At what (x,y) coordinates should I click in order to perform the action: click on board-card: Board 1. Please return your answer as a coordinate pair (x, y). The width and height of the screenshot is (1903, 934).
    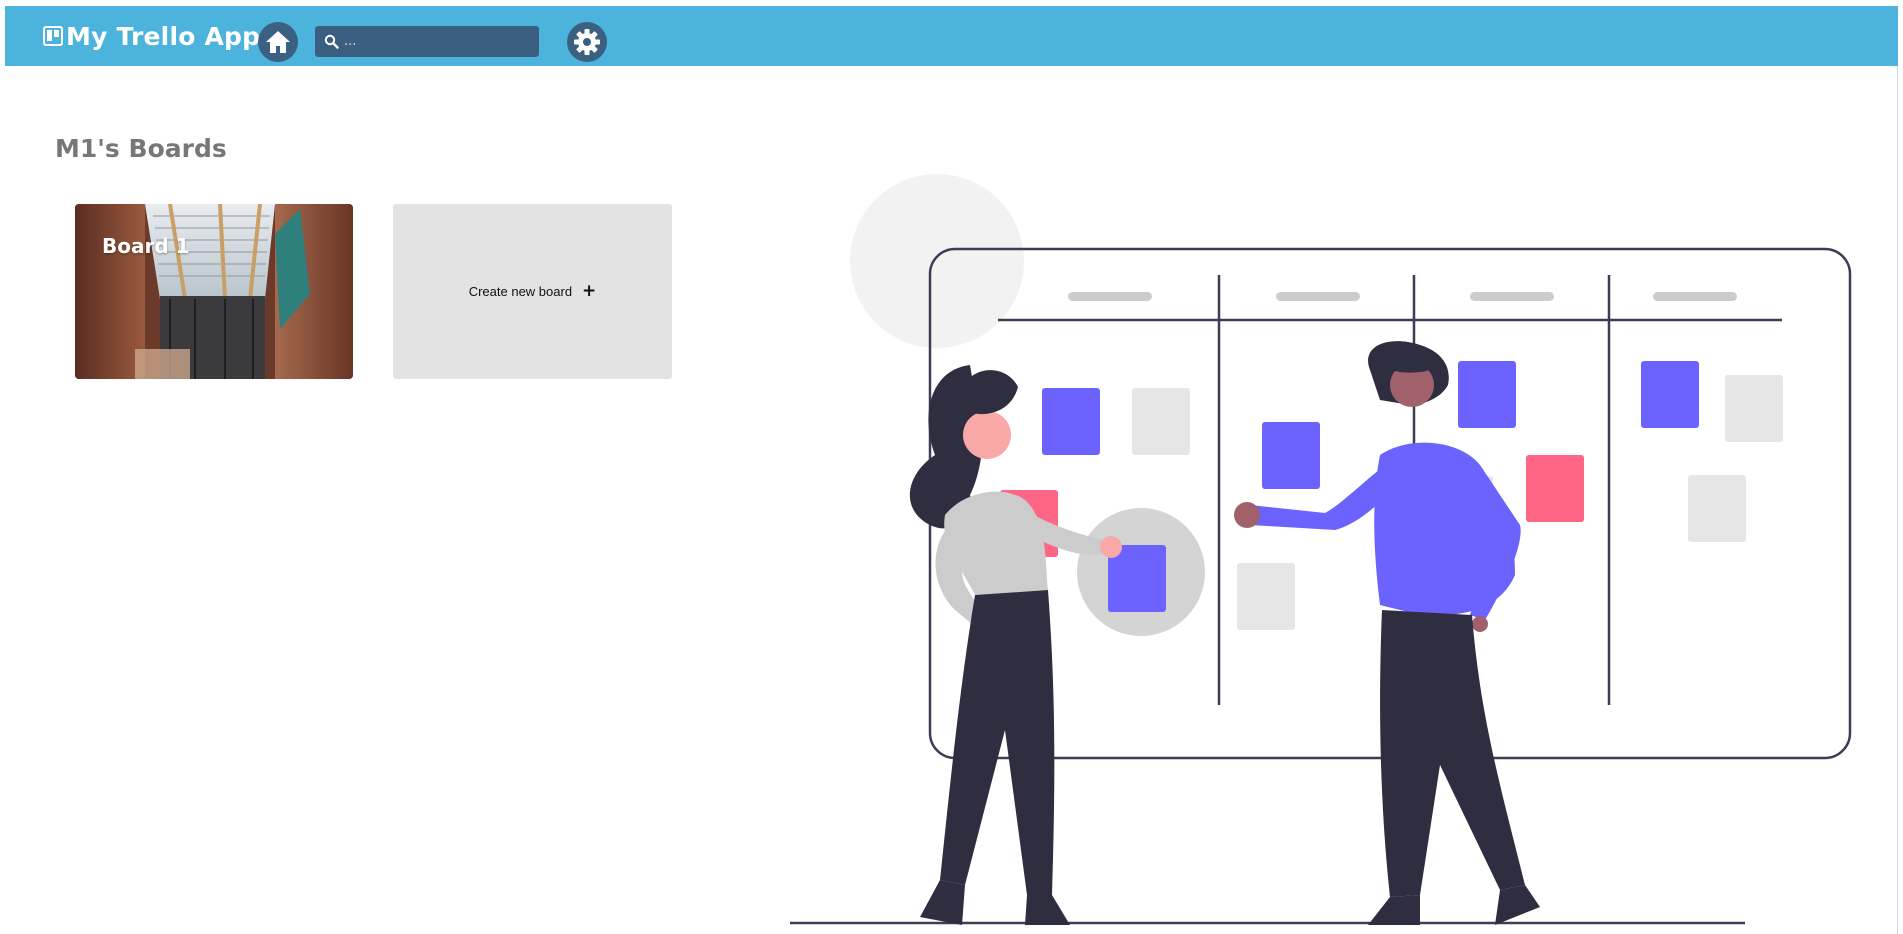
    Looking at the image, I should click on (214, 291).